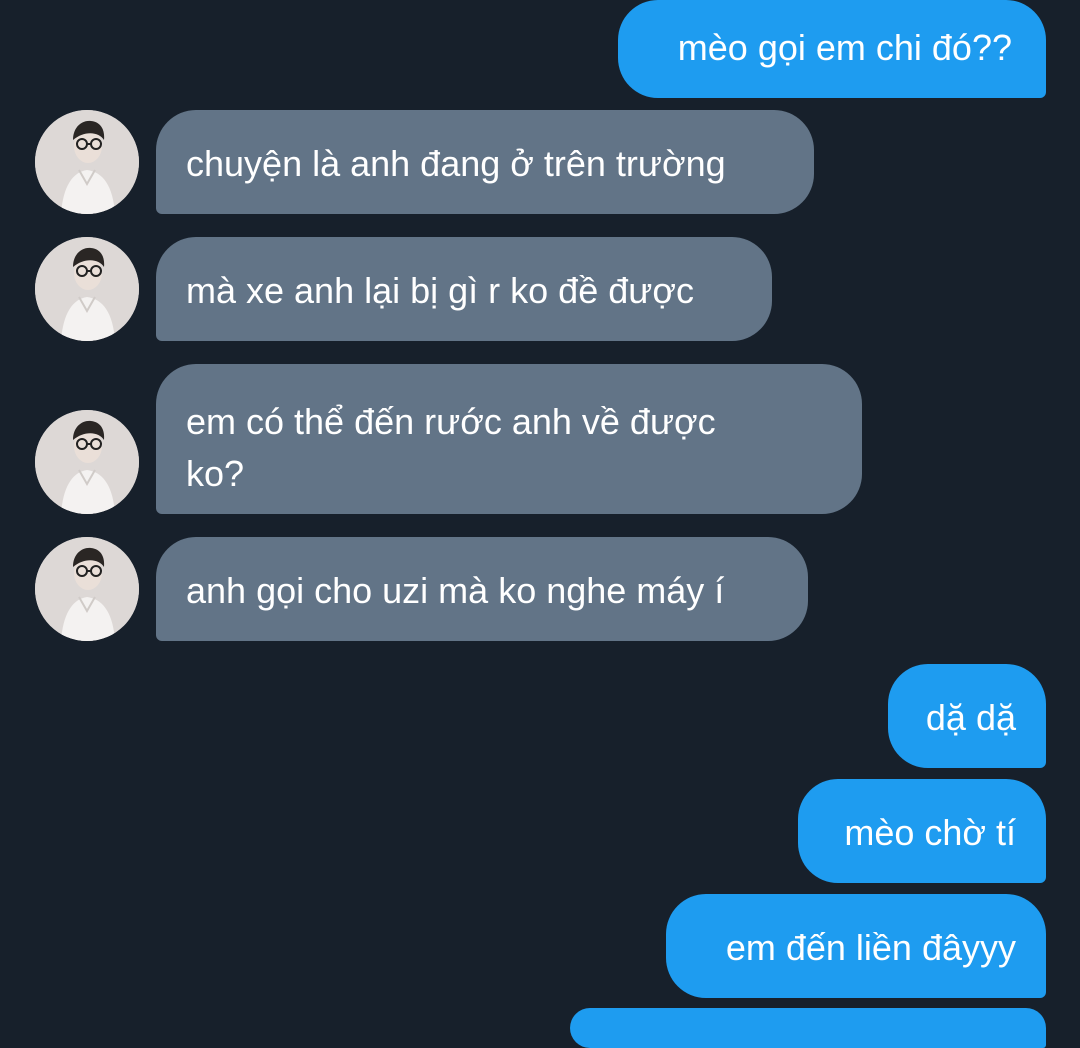  I want to click on message-bubble-outgoing: em đến liền đâyyy, so click(856, 946).